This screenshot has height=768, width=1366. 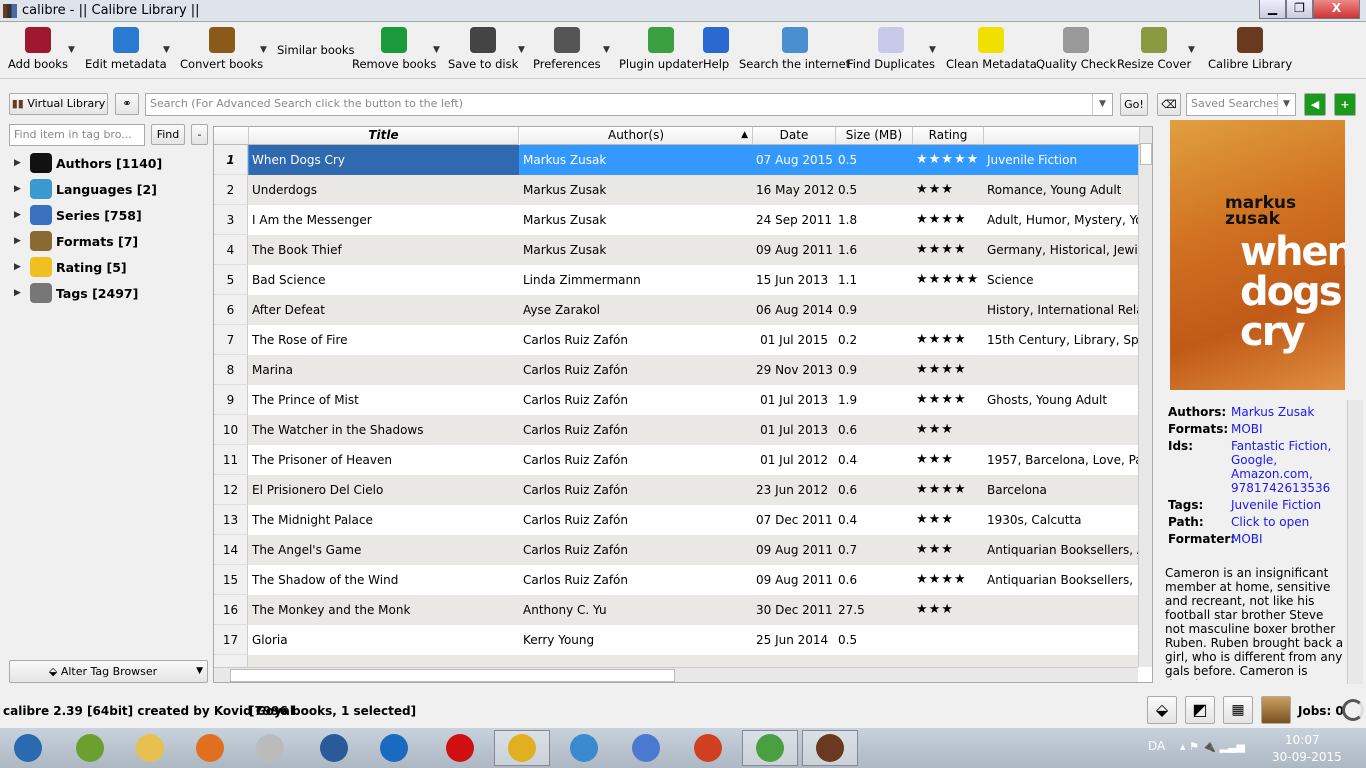 I want to click on toolbar-search-the-internet-button: Search the internet, so click(x=794, y=49).